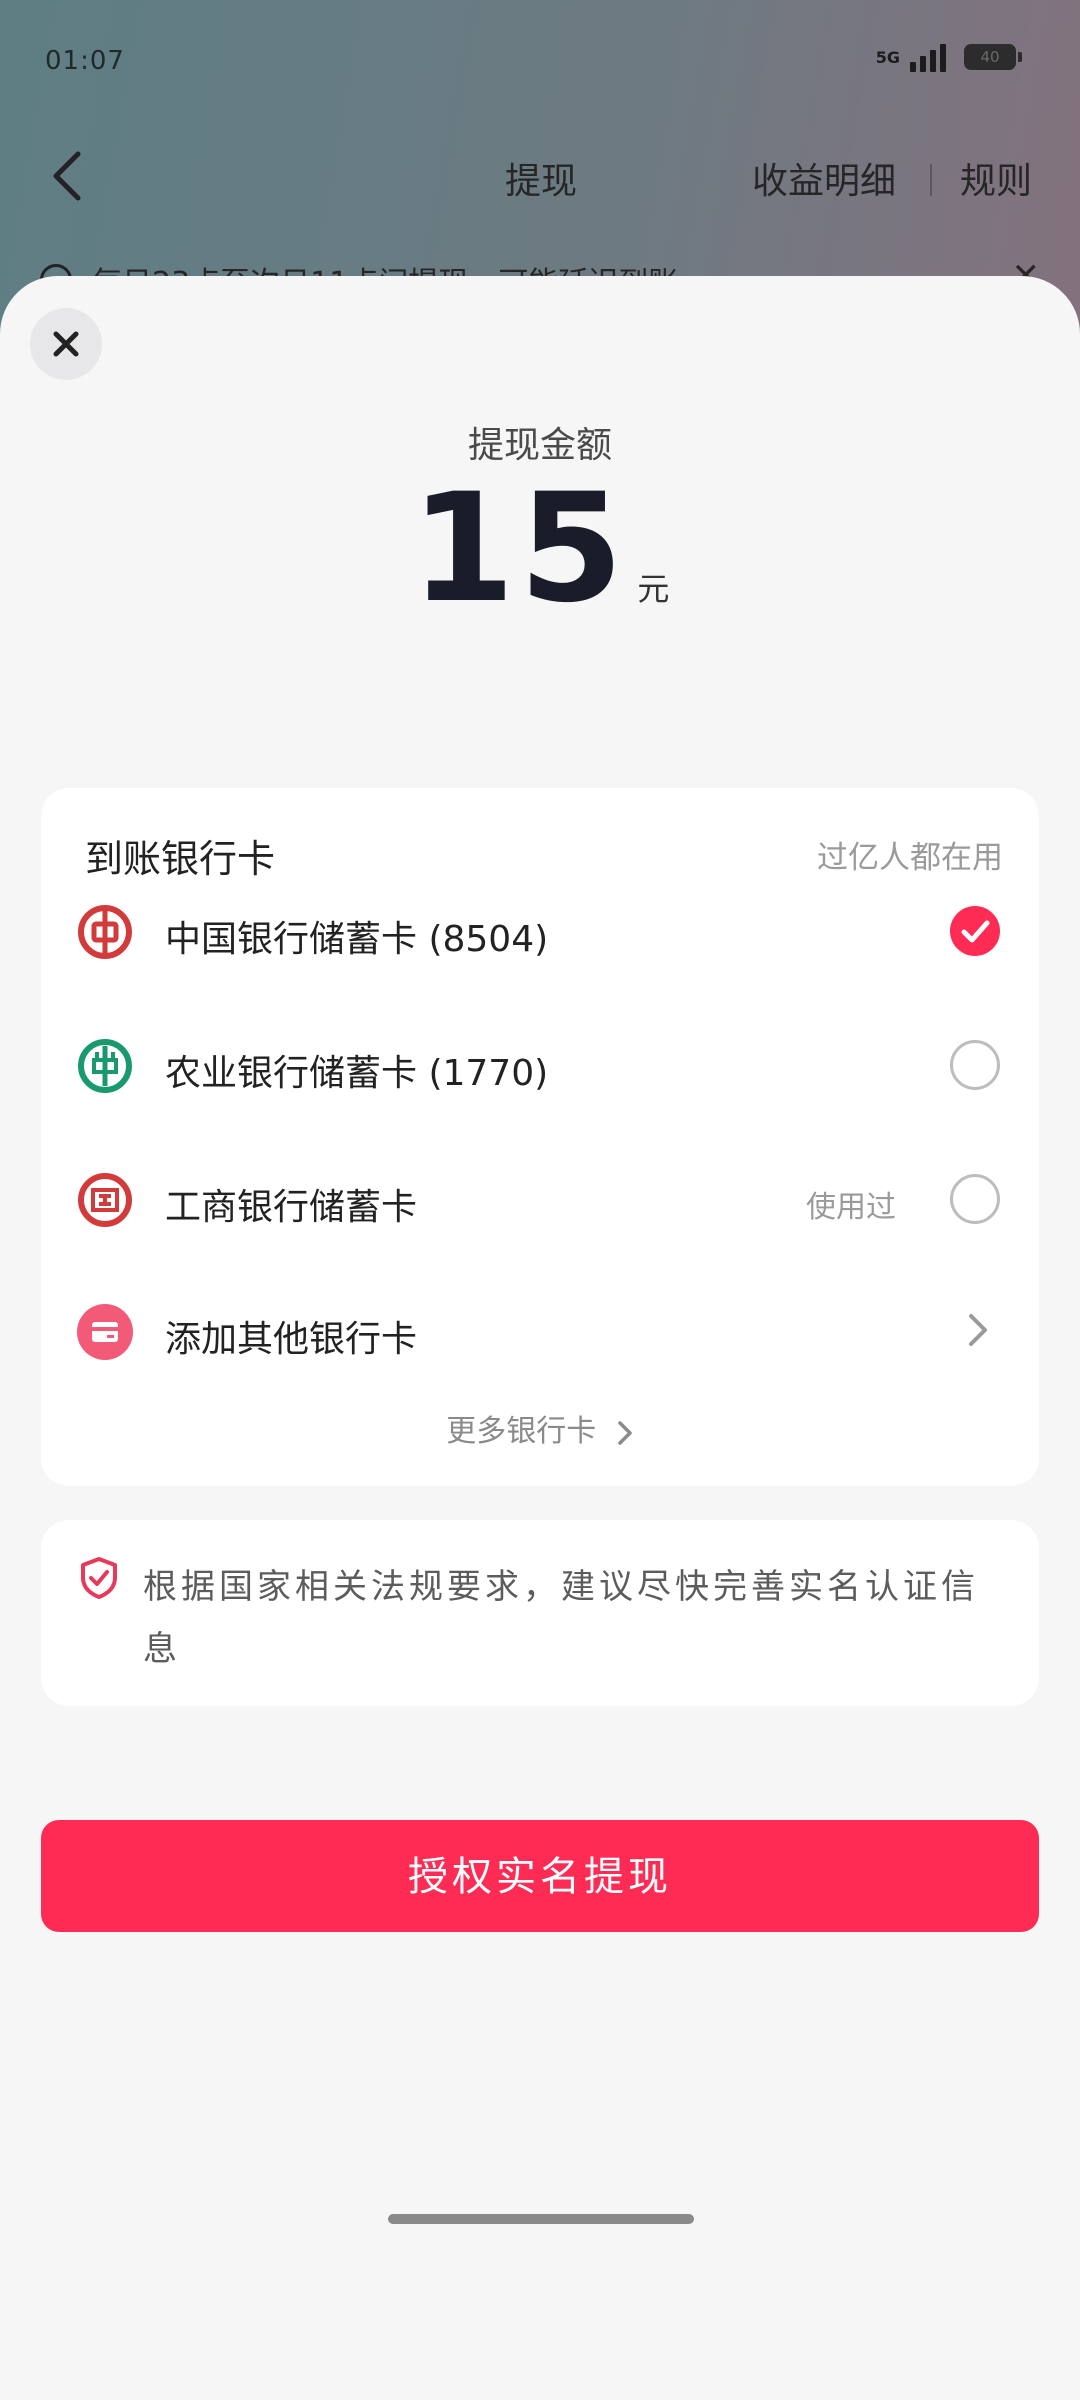 The image size is (1080, 2400). Describe the element at coordinates (948, 57) in the screenshot. I see `status-indicators: 5G 40` at that location.